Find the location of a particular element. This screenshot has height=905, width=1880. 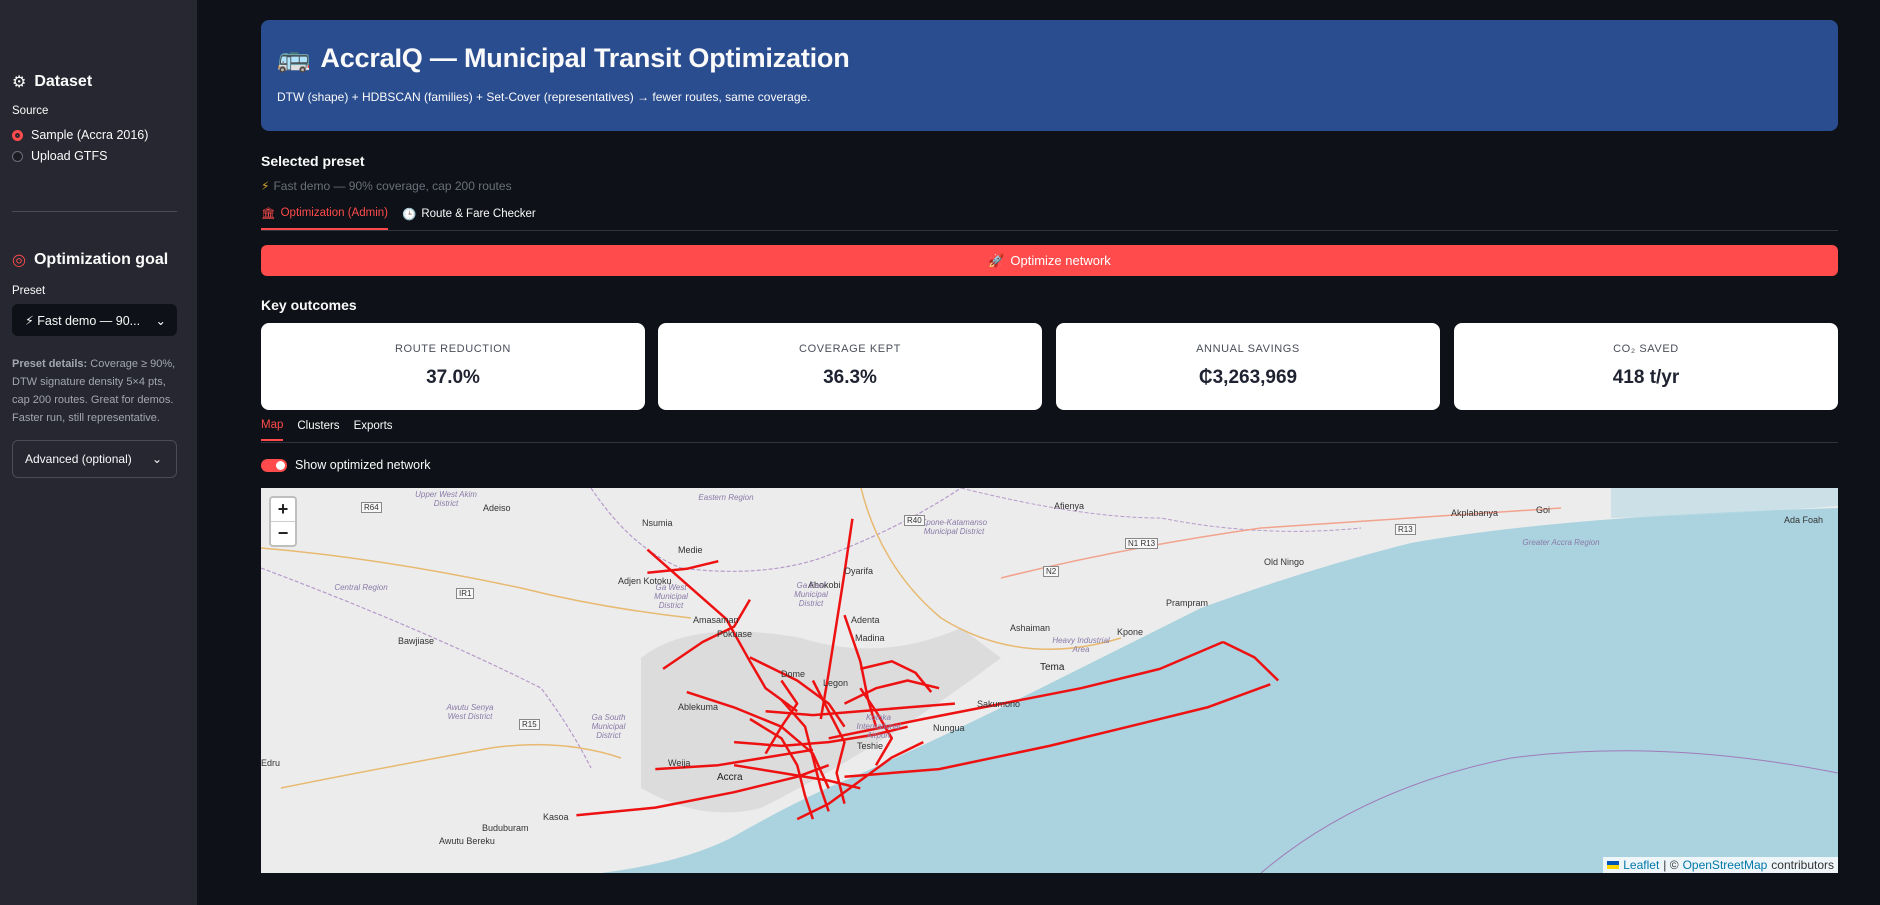

optimize-network-button: 🚀 Optimize network is located at coordinates (1049, 260).